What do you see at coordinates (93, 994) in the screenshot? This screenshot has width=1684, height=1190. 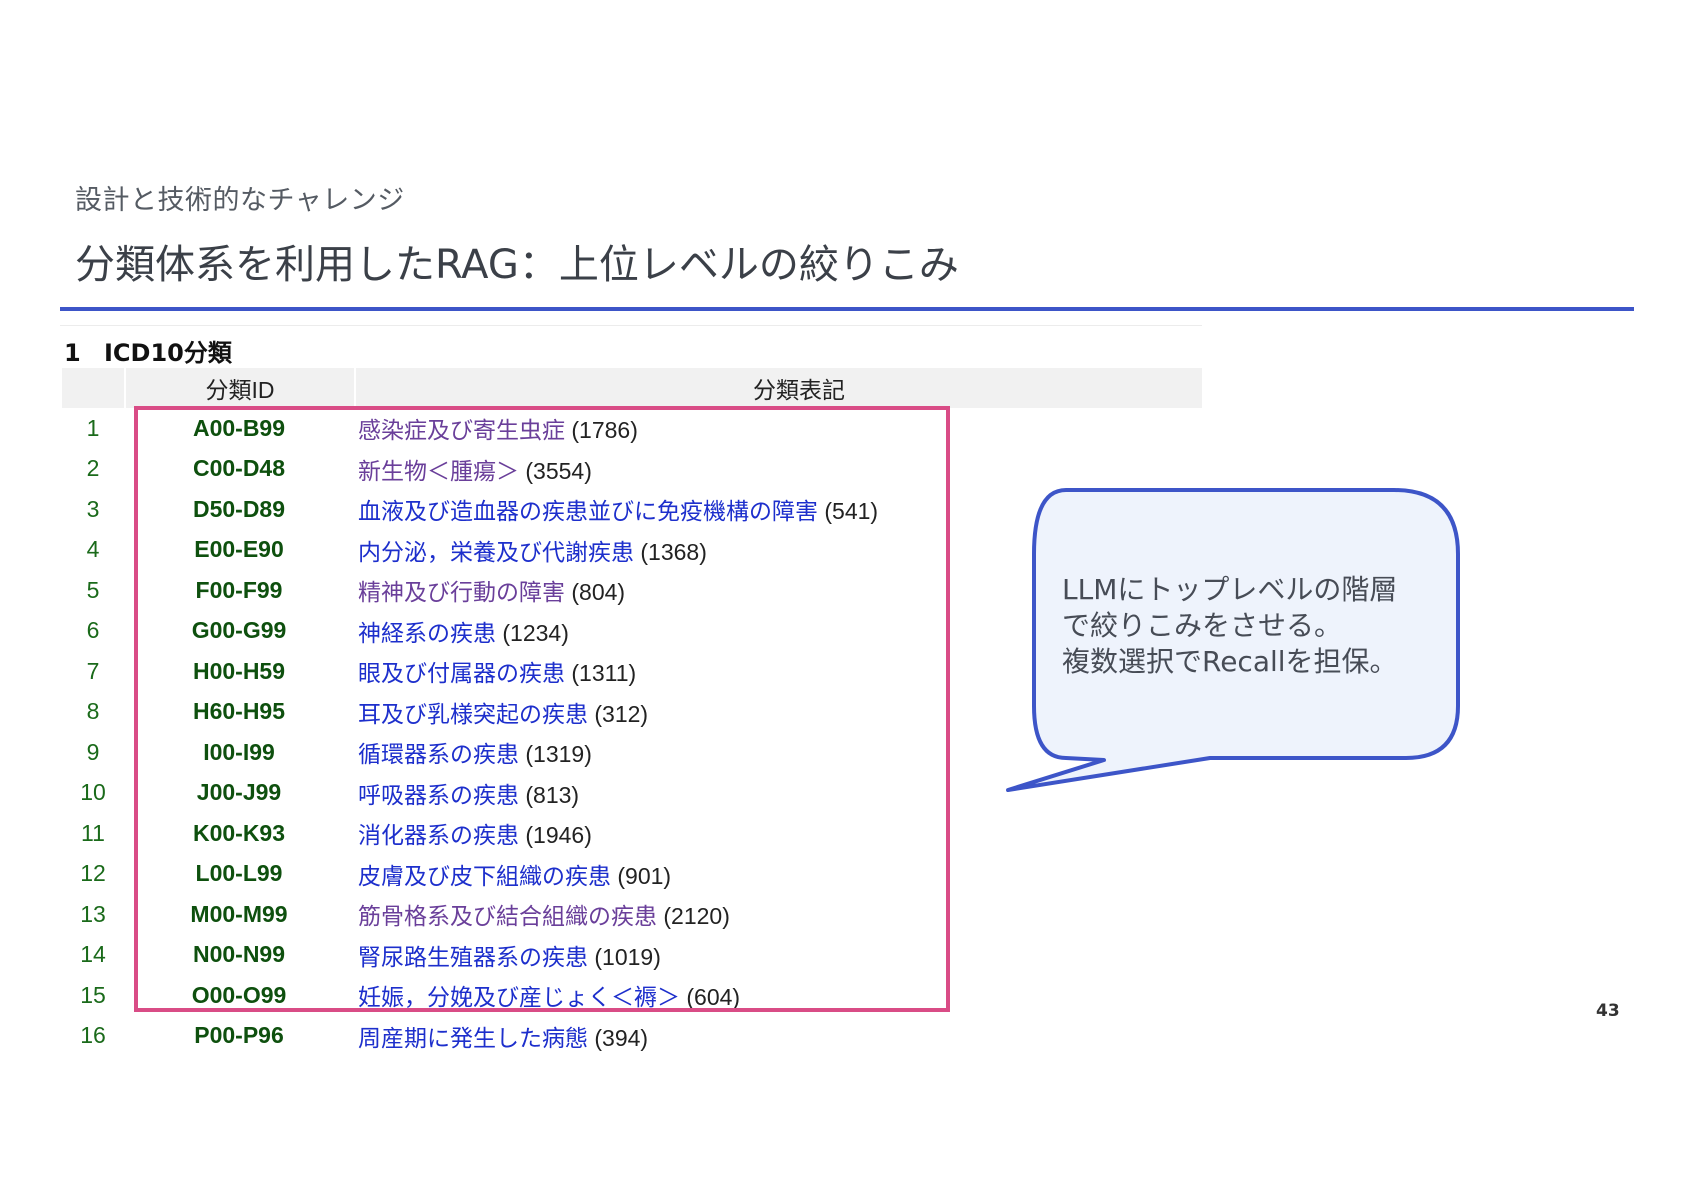 I see `row-index: 15` at bounding box center [93, 994].